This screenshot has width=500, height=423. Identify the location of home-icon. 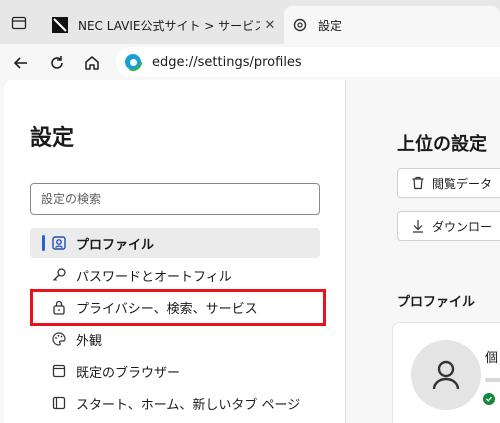
(92, 63).